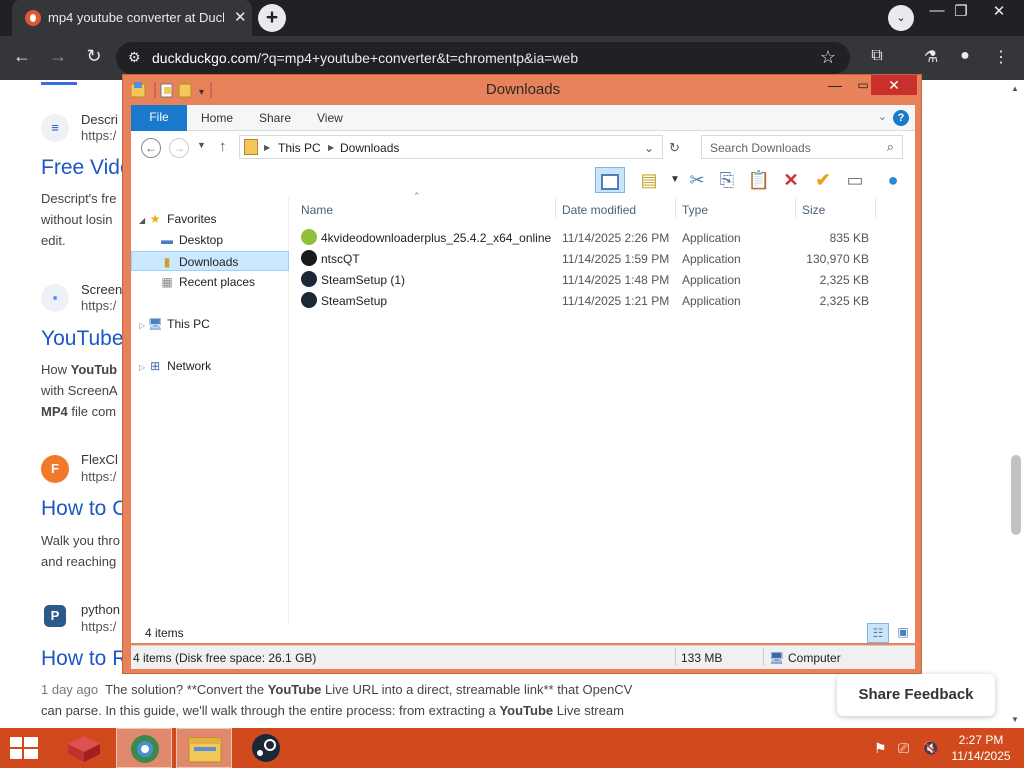  Describe the element at coordinates (901, 18) in the screenshot. I see `tab-search-button: ⌄` at that location.